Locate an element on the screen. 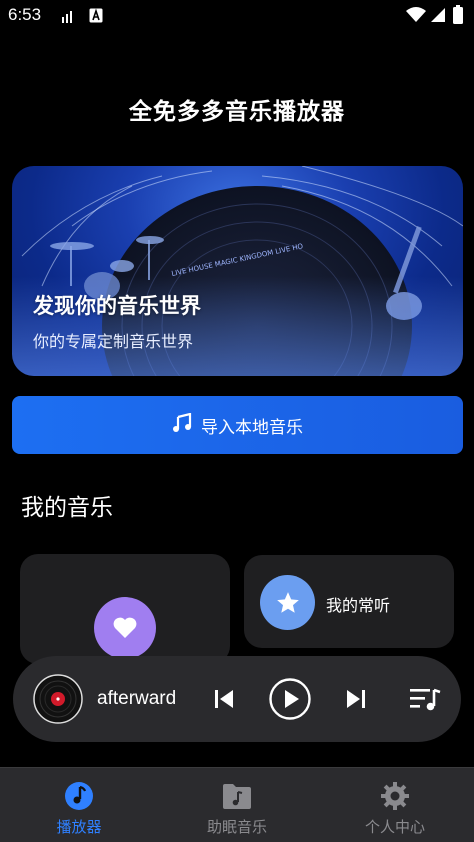  status-time: 6:53 is located at coordinates (25, 14).